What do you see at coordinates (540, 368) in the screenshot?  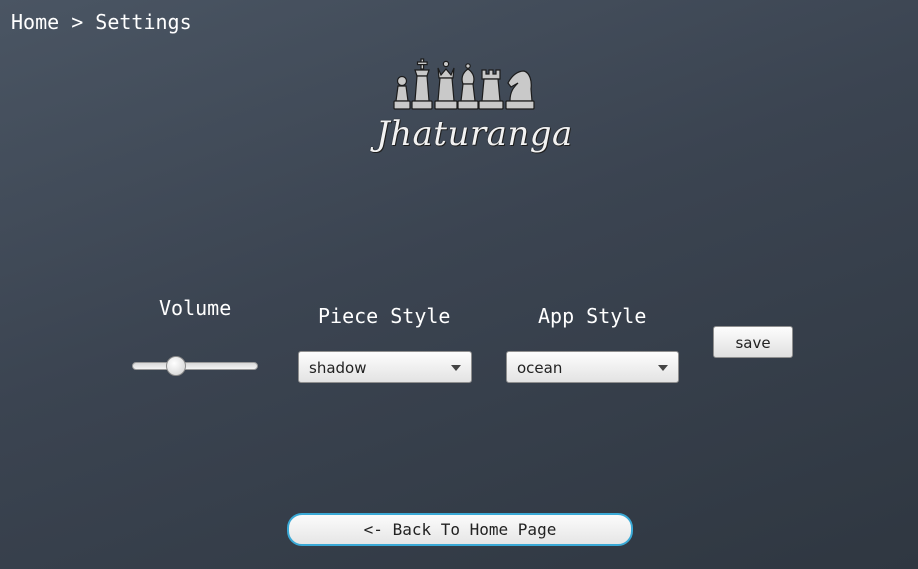 I see `app-style-value: ocean` at bounding box center [540, 368].